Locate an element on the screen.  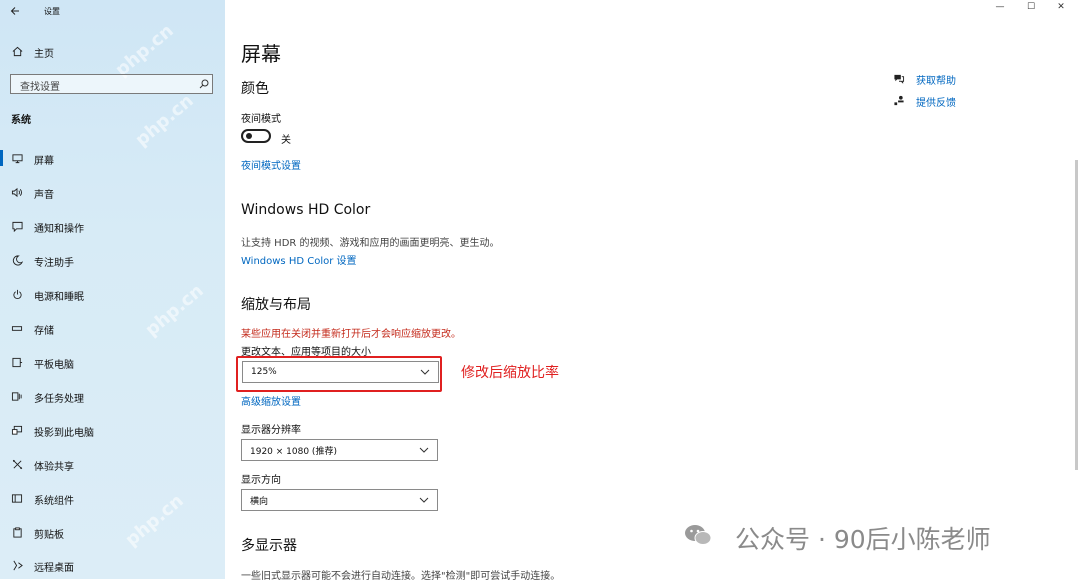
sidebar-item-clipboard: 剪贴板 is located at coordinates (112, 532).